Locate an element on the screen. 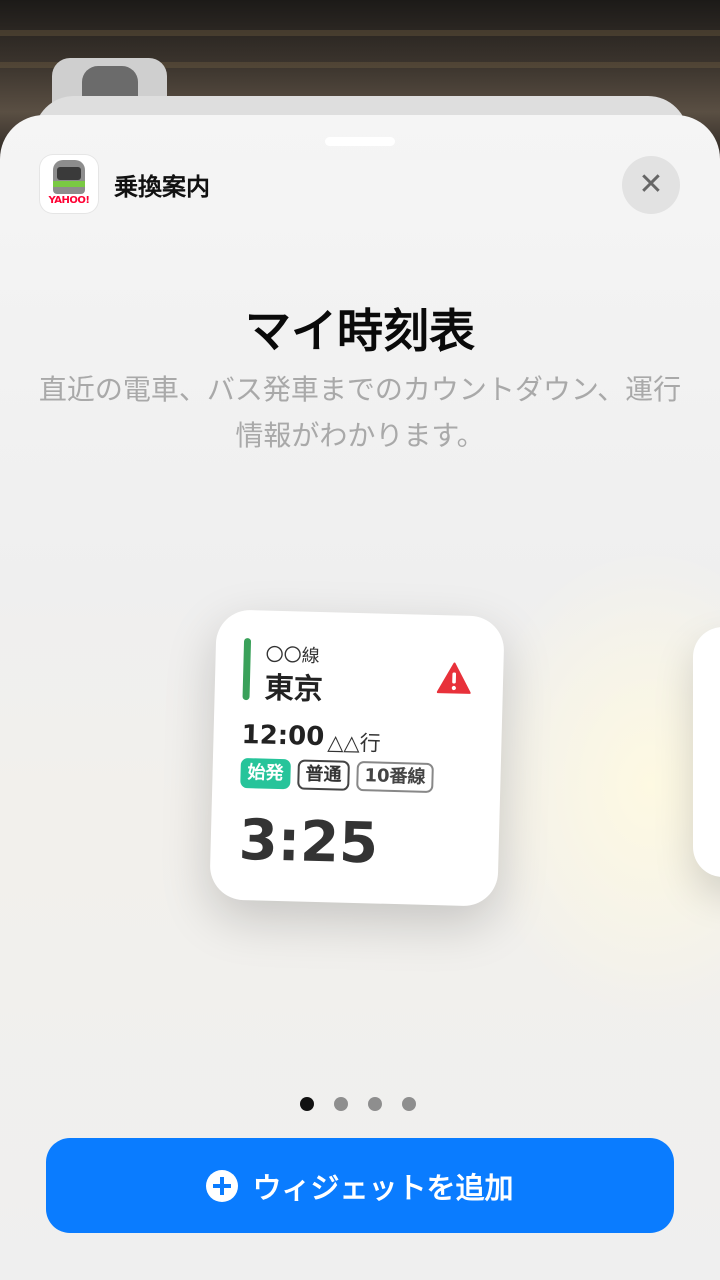 This screenshot has width=720, height=1280. wallpaper-stripe is located at coordinates (360, 33).